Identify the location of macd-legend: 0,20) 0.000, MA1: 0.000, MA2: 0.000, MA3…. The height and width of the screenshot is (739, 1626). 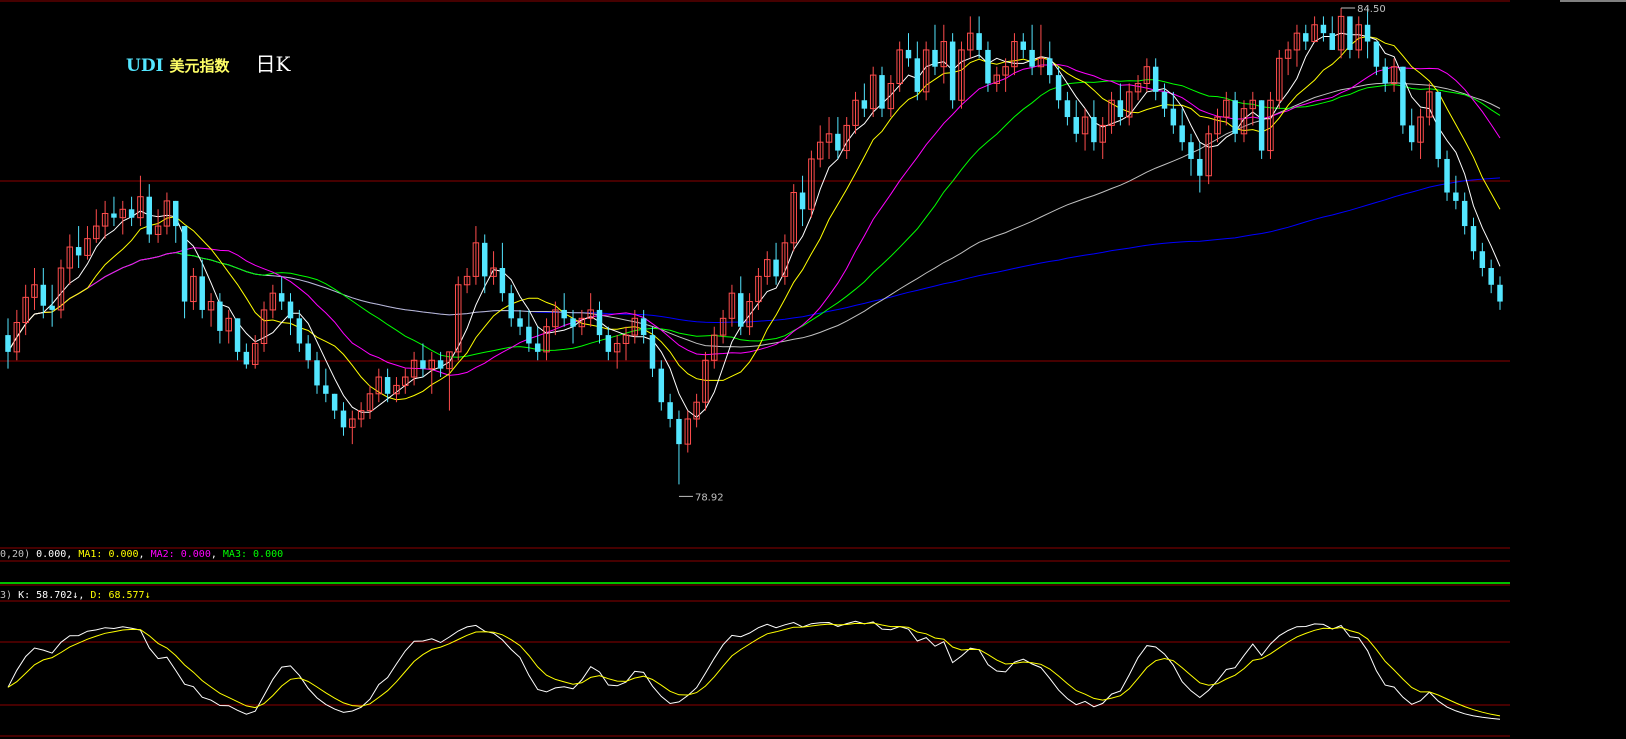
(142, 554).